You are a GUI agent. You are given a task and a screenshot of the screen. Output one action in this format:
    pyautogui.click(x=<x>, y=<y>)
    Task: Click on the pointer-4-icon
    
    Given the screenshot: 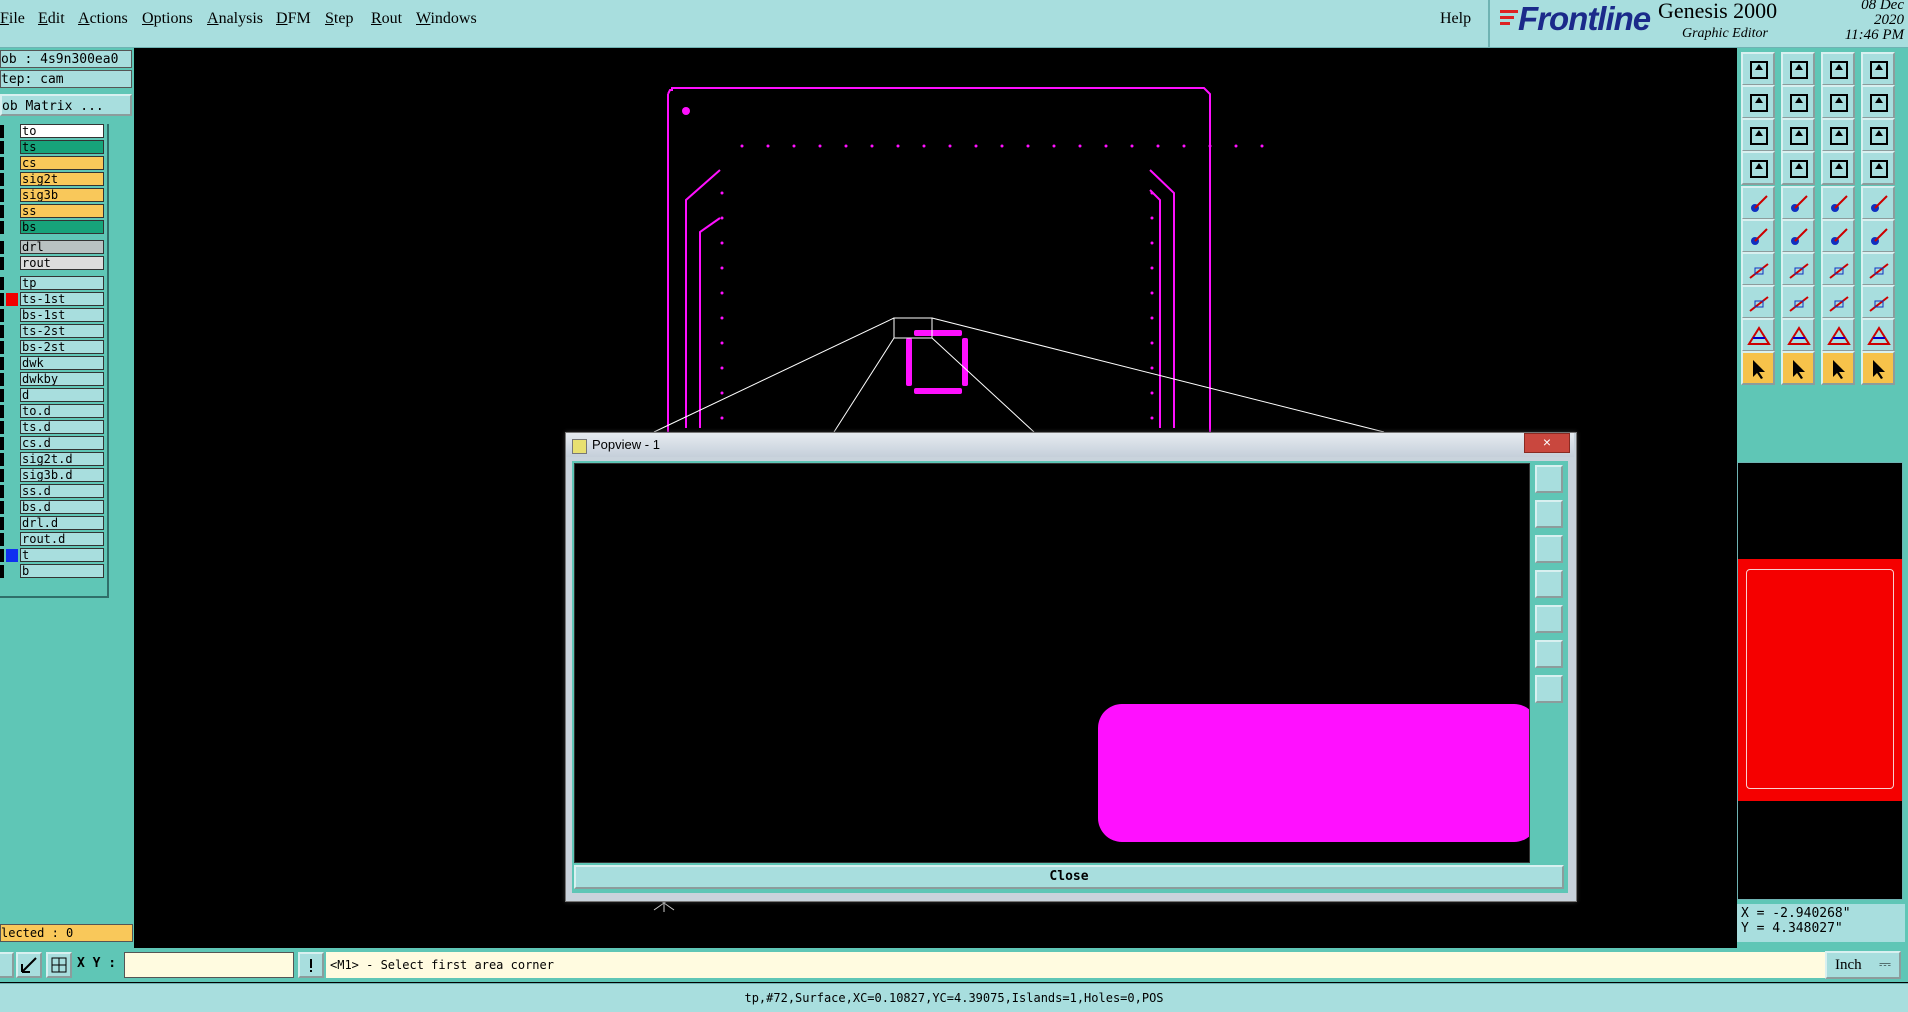 What is the action you would take?
    pyautogui.click(x=1878, y=368)
    